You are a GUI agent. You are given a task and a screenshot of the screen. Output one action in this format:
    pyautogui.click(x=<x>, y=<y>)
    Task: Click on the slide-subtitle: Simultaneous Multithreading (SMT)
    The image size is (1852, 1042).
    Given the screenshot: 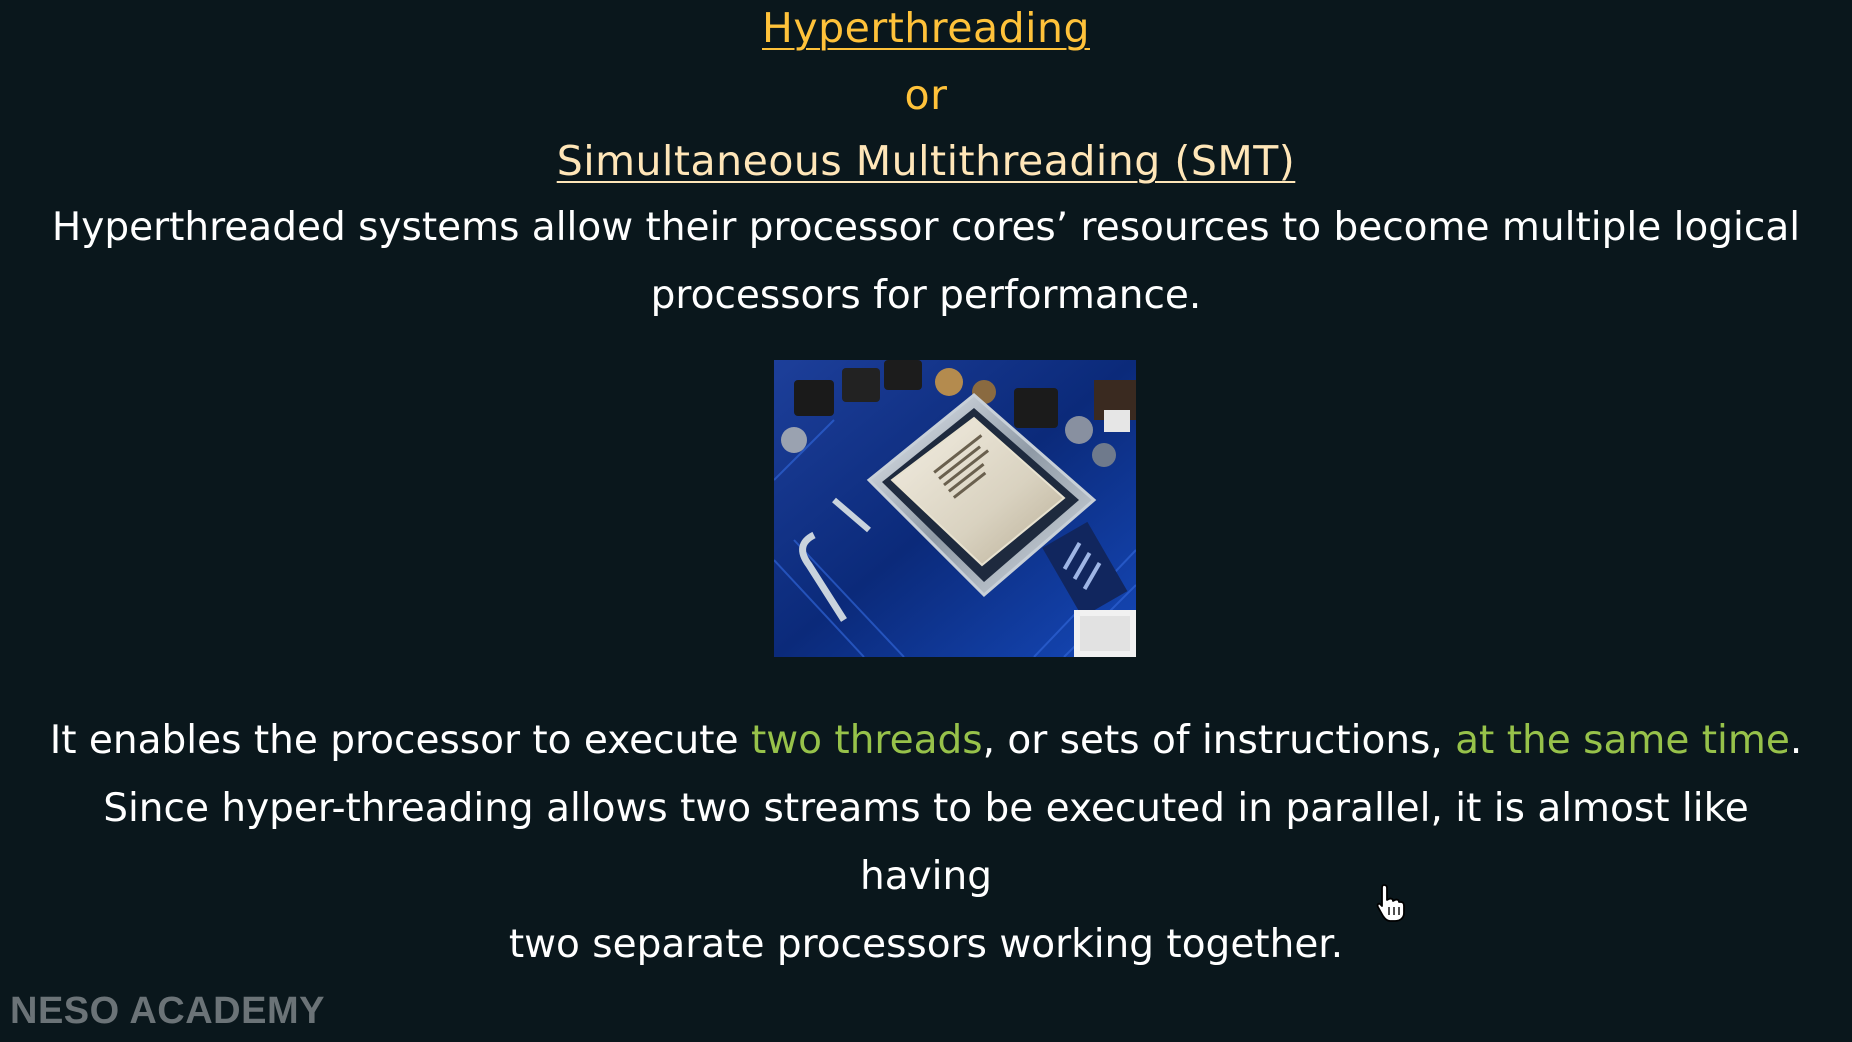 What is the action you would take?
    pyautogui.click(x=926, y=161)
    